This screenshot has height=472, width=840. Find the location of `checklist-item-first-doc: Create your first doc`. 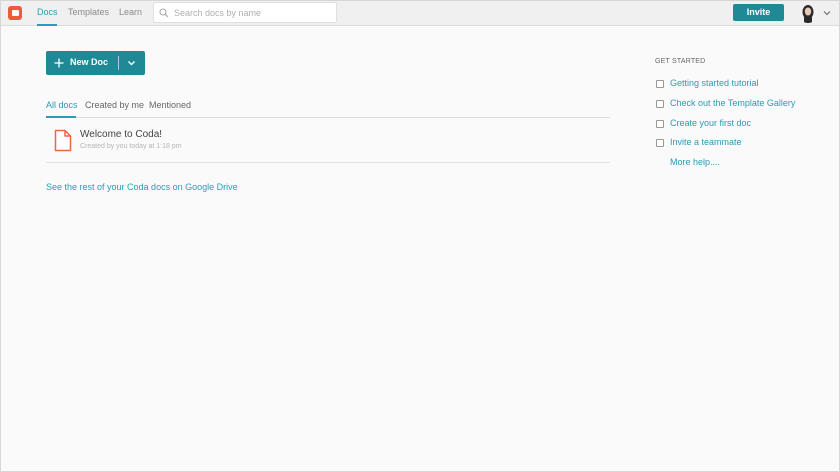

checklist-item-first-doc: Create your first doc is located at coordinates (736, 124).